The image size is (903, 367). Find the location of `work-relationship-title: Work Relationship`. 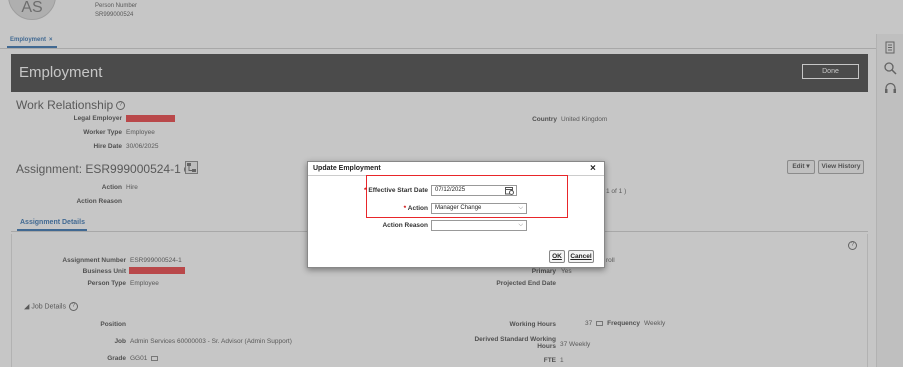

work-relationship-title: Work Relationship is located at coordinates (65, 105).